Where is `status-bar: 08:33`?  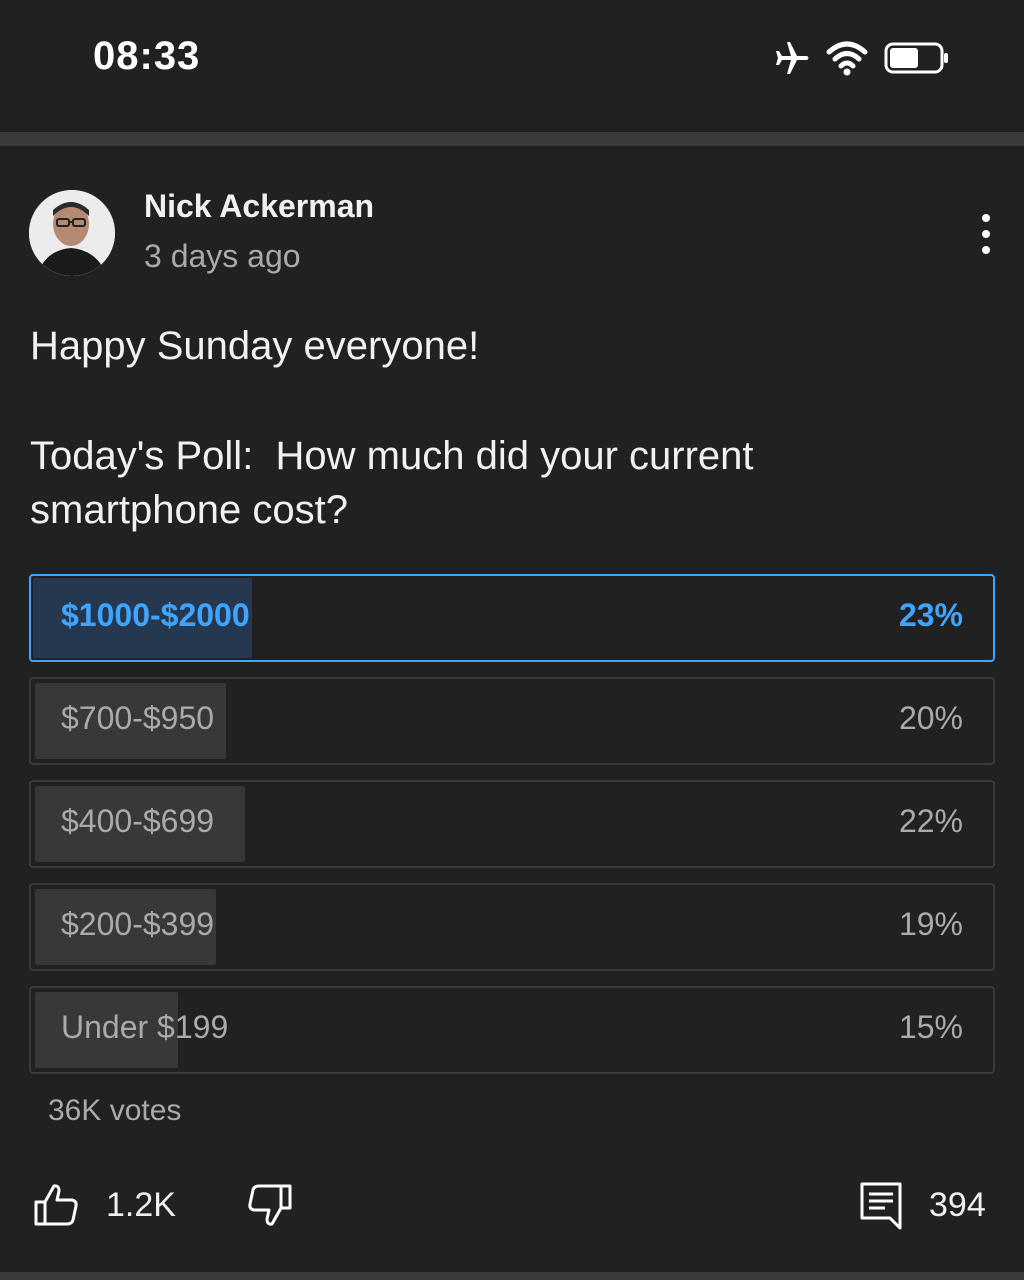
status-bar: 08:33 is located at coordinates (512, 66).